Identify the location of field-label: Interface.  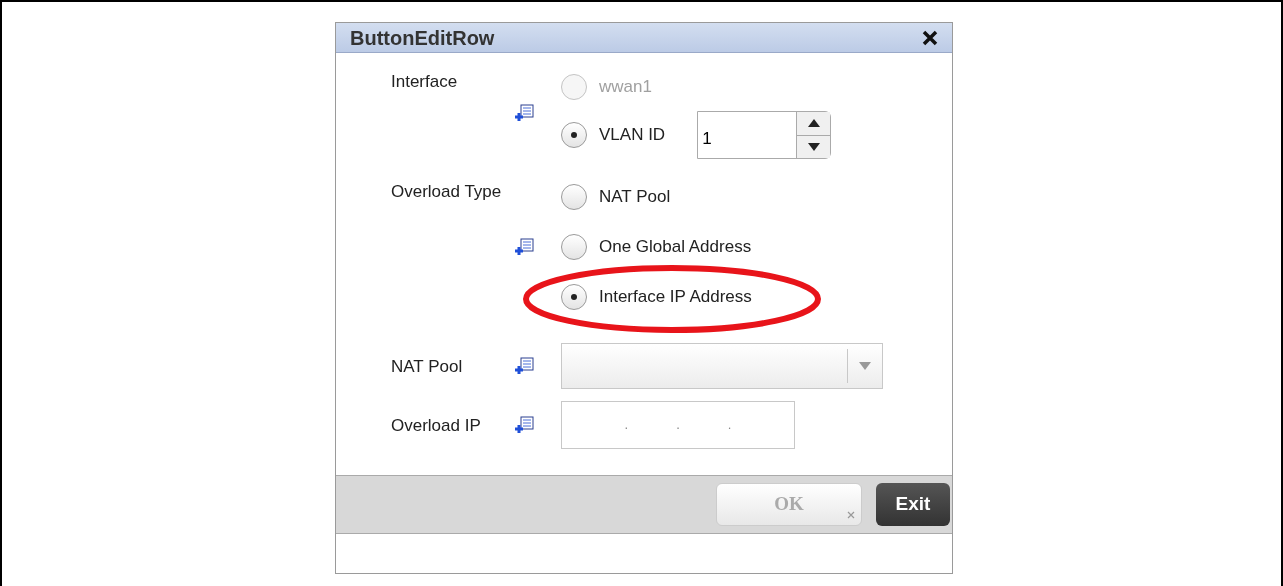
(424, 82).